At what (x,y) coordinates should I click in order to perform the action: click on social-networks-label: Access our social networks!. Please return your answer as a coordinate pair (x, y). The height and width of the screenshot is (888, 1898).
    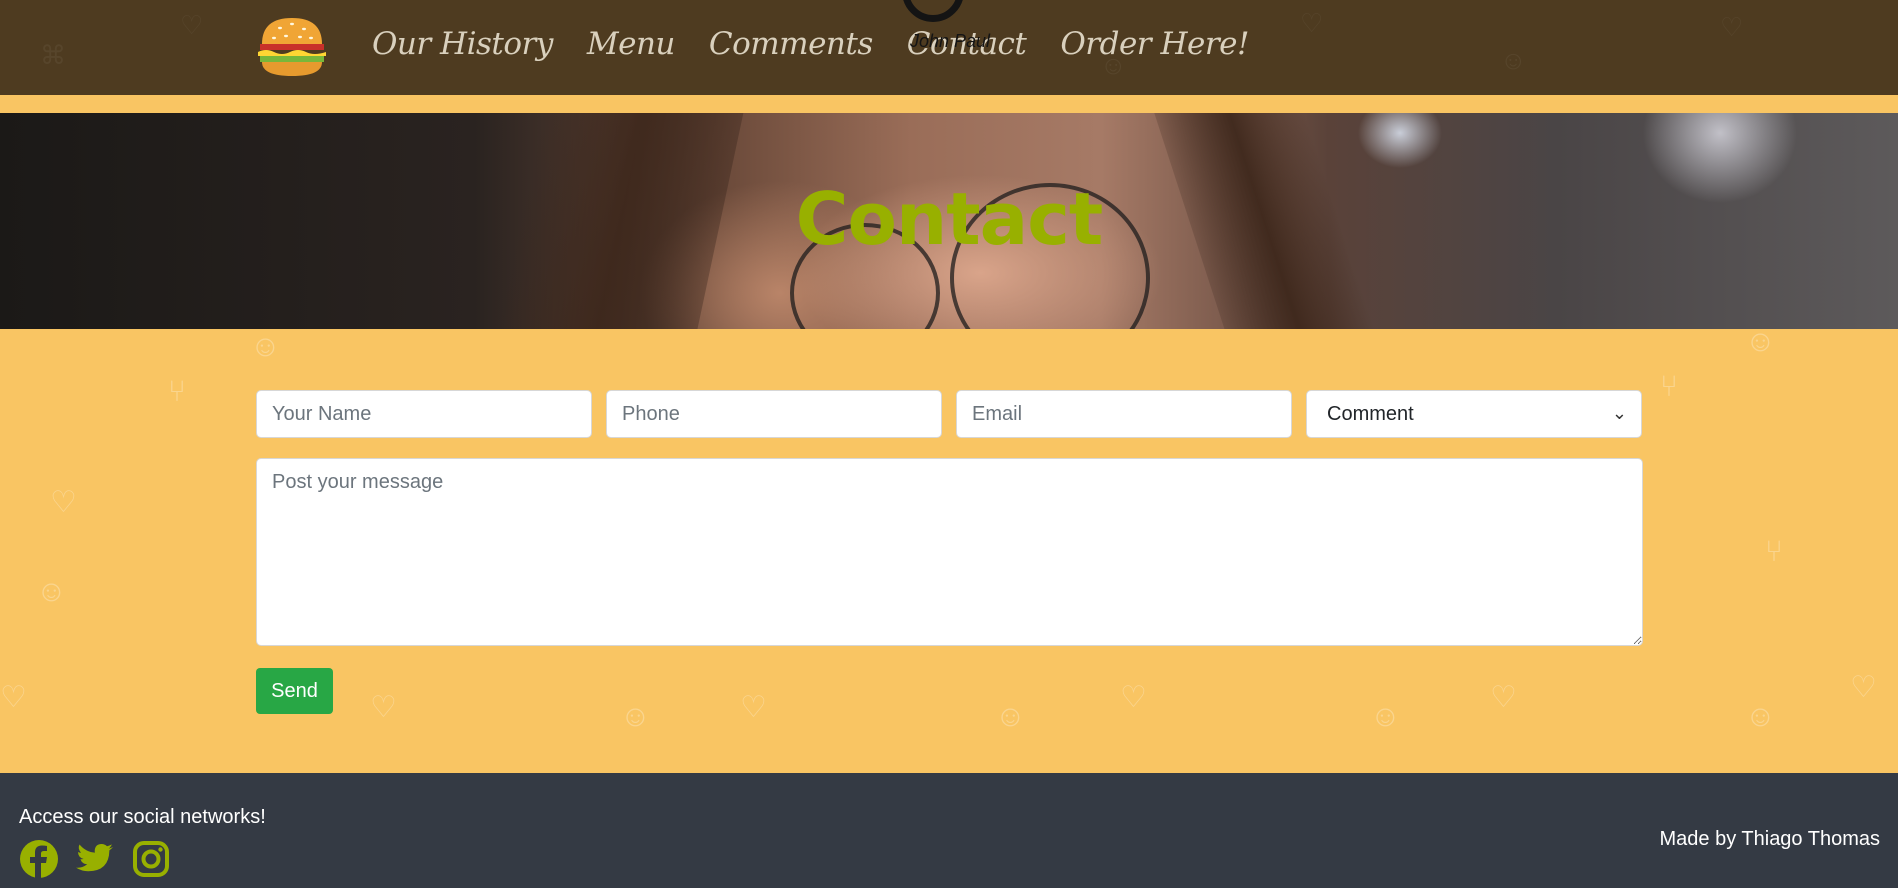
    Looking at the image, I should click on (142, 817).